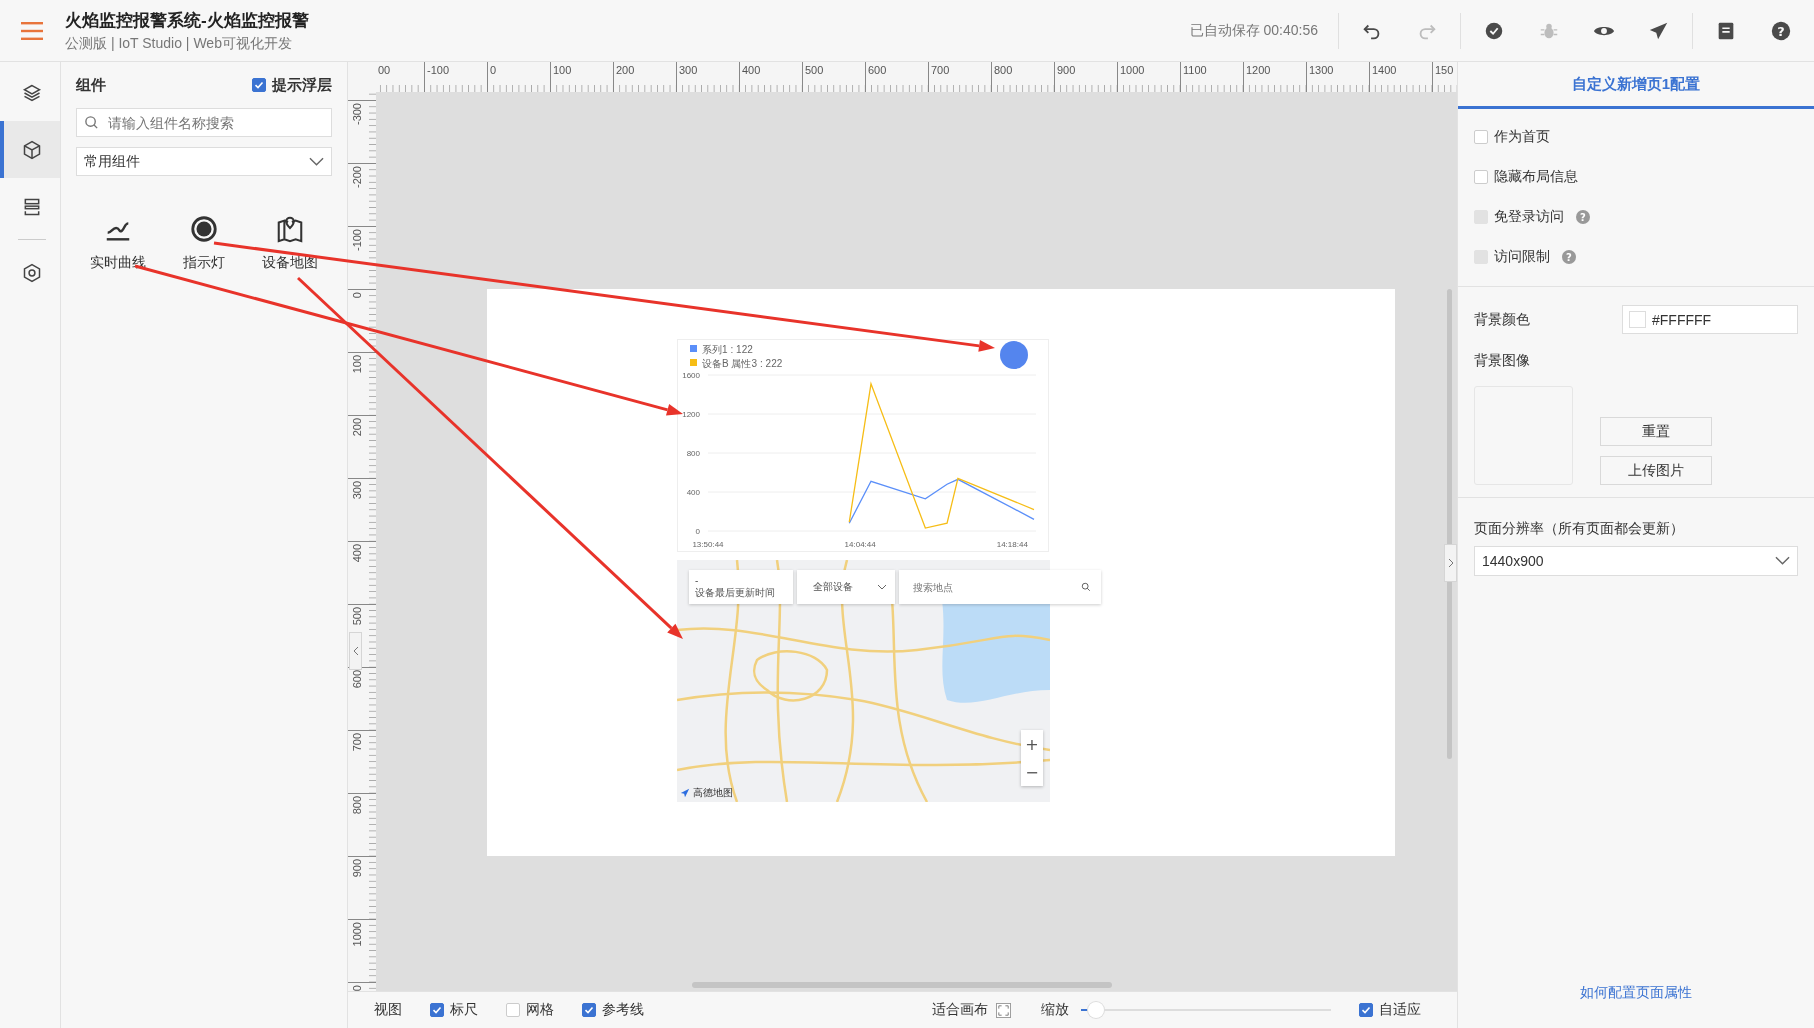 Image resolution: width=1814 pixels, height=1028 pixels. Describe the element at coordinates (1003, 1010) in the screenshot. I see `fit-screen-icon` at that location.